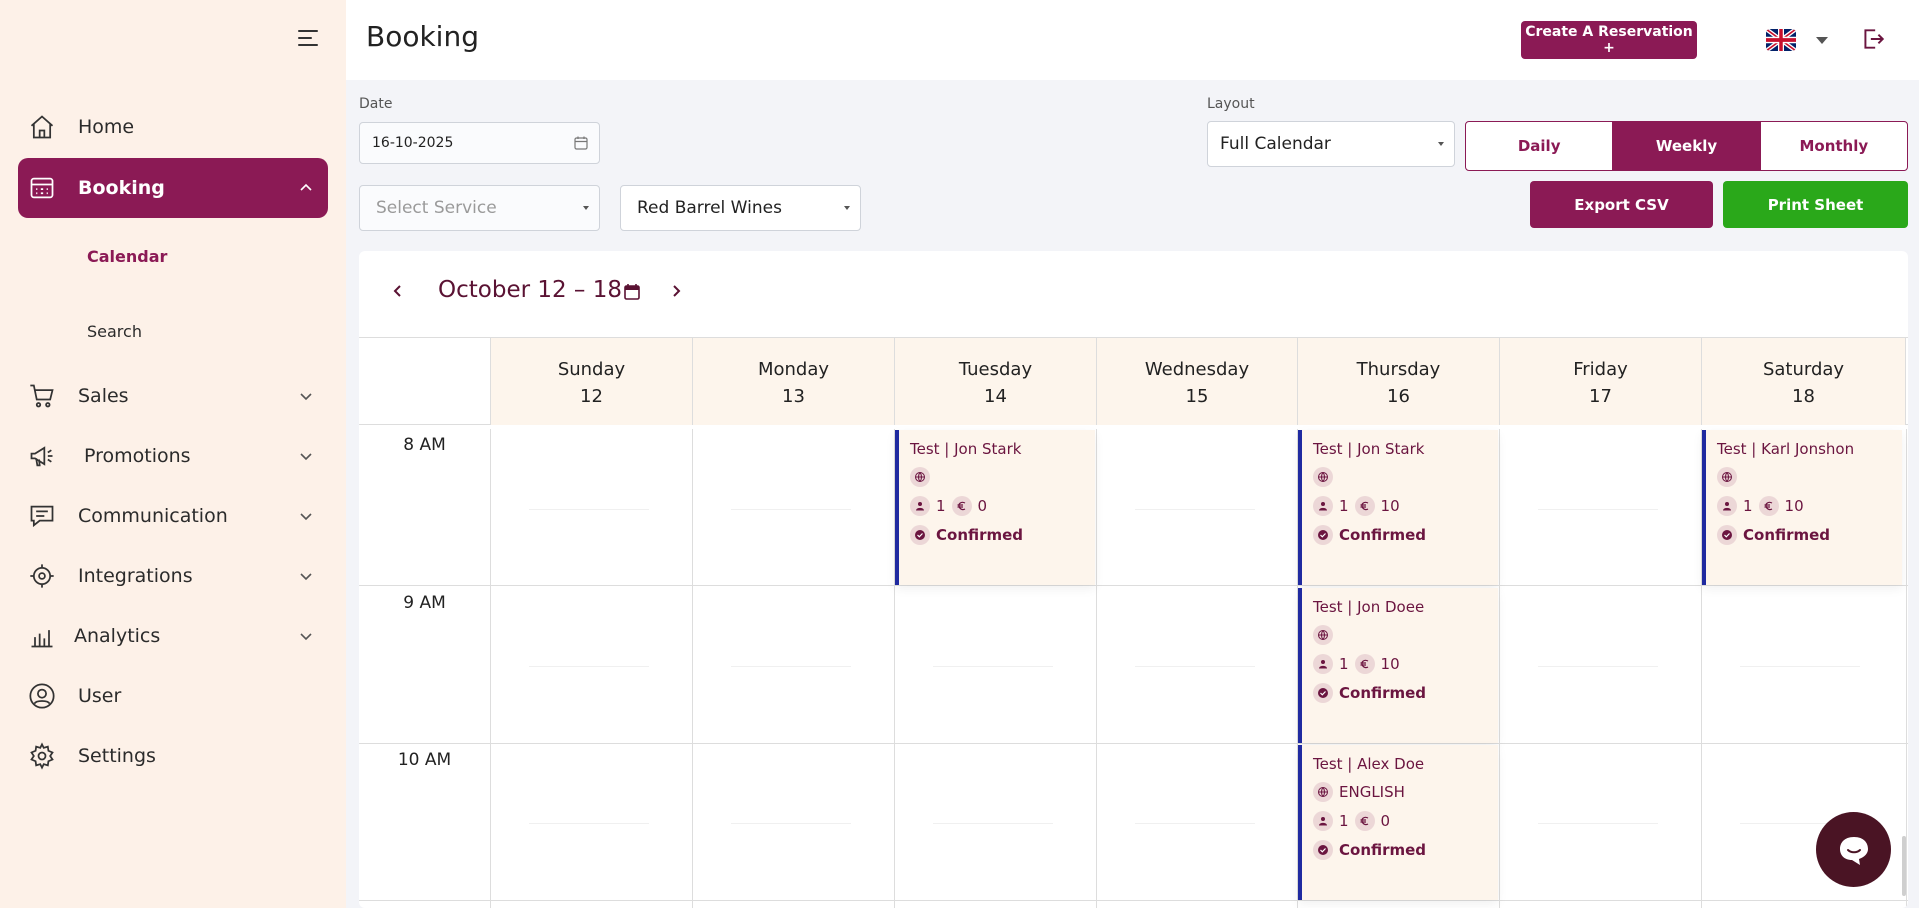  I want to click on layout-select: Full Calendar, so click(1331, 144).